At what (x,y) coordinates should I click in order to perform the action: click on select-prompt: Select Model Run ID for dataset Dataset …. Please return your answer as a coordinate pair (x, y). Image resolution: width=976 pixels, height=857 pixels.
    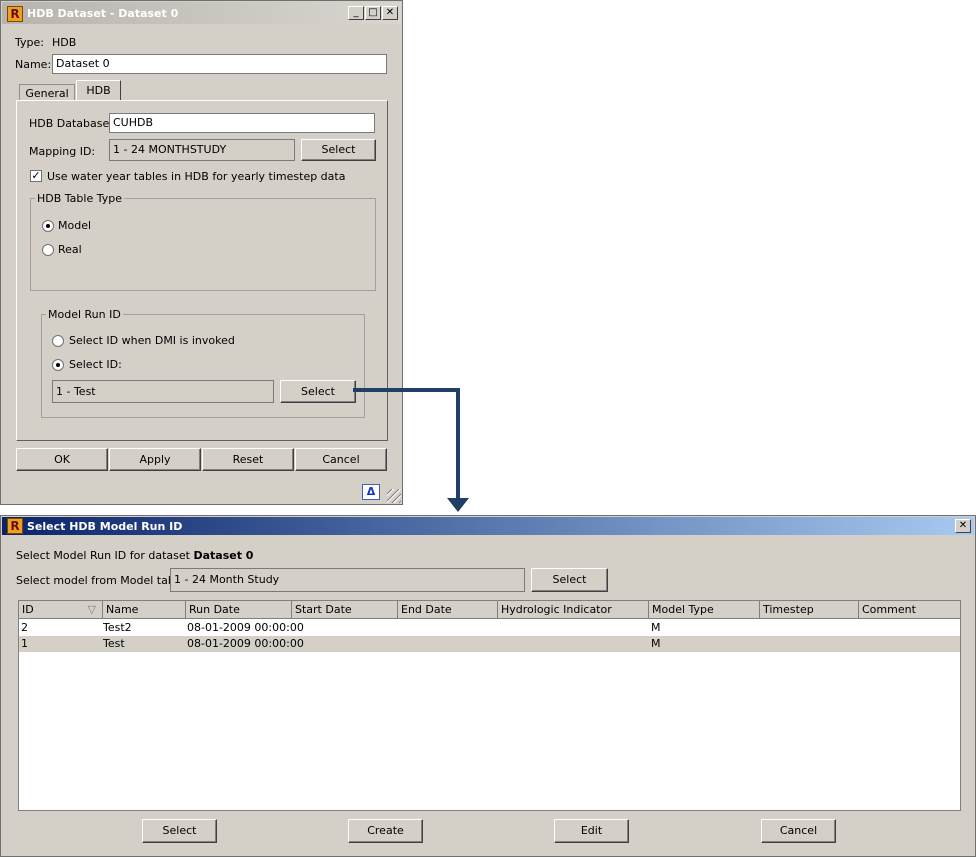
    Looking at the image, I should click on (134, 555).